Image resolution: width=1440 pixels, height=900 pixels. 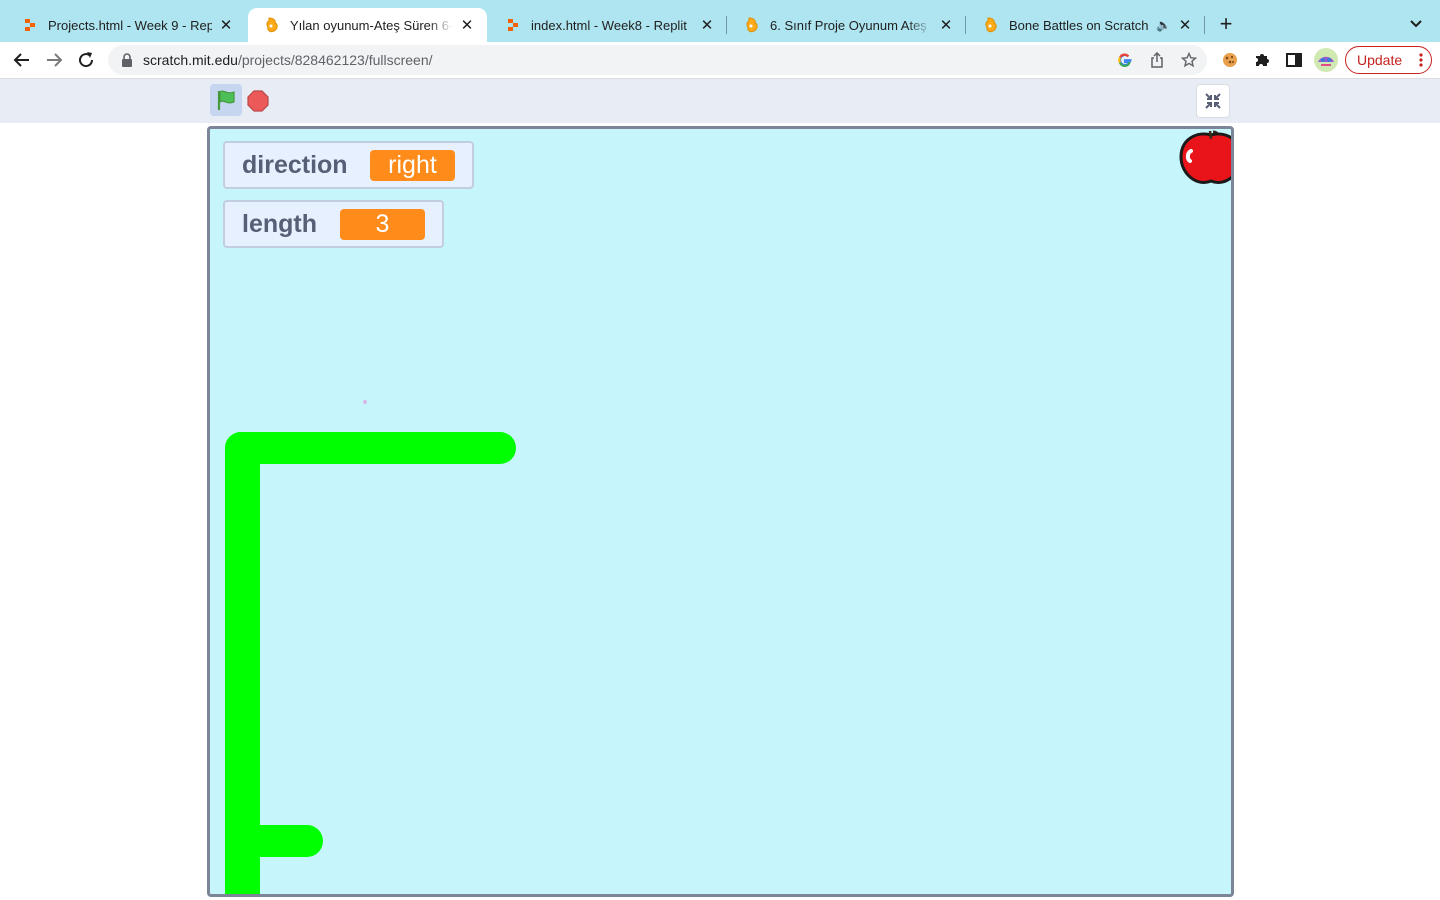 I want to click on cookie-extension-icon, so click(x=1230, y=60).